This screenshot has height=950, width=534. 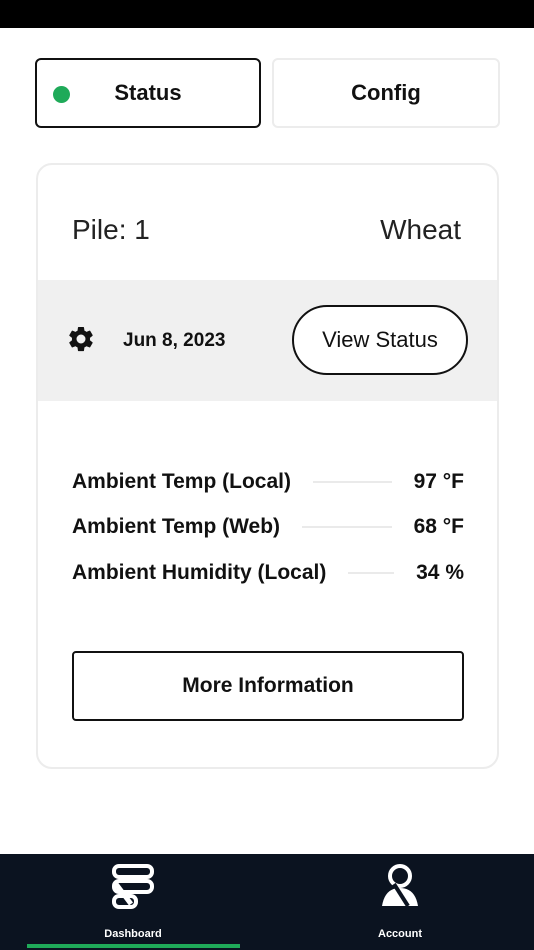 What do you see at coordinates (133, 934) in the screenshot?
I see `nav-label-dashboard: Dashboard` at bounding box center [133, 934].